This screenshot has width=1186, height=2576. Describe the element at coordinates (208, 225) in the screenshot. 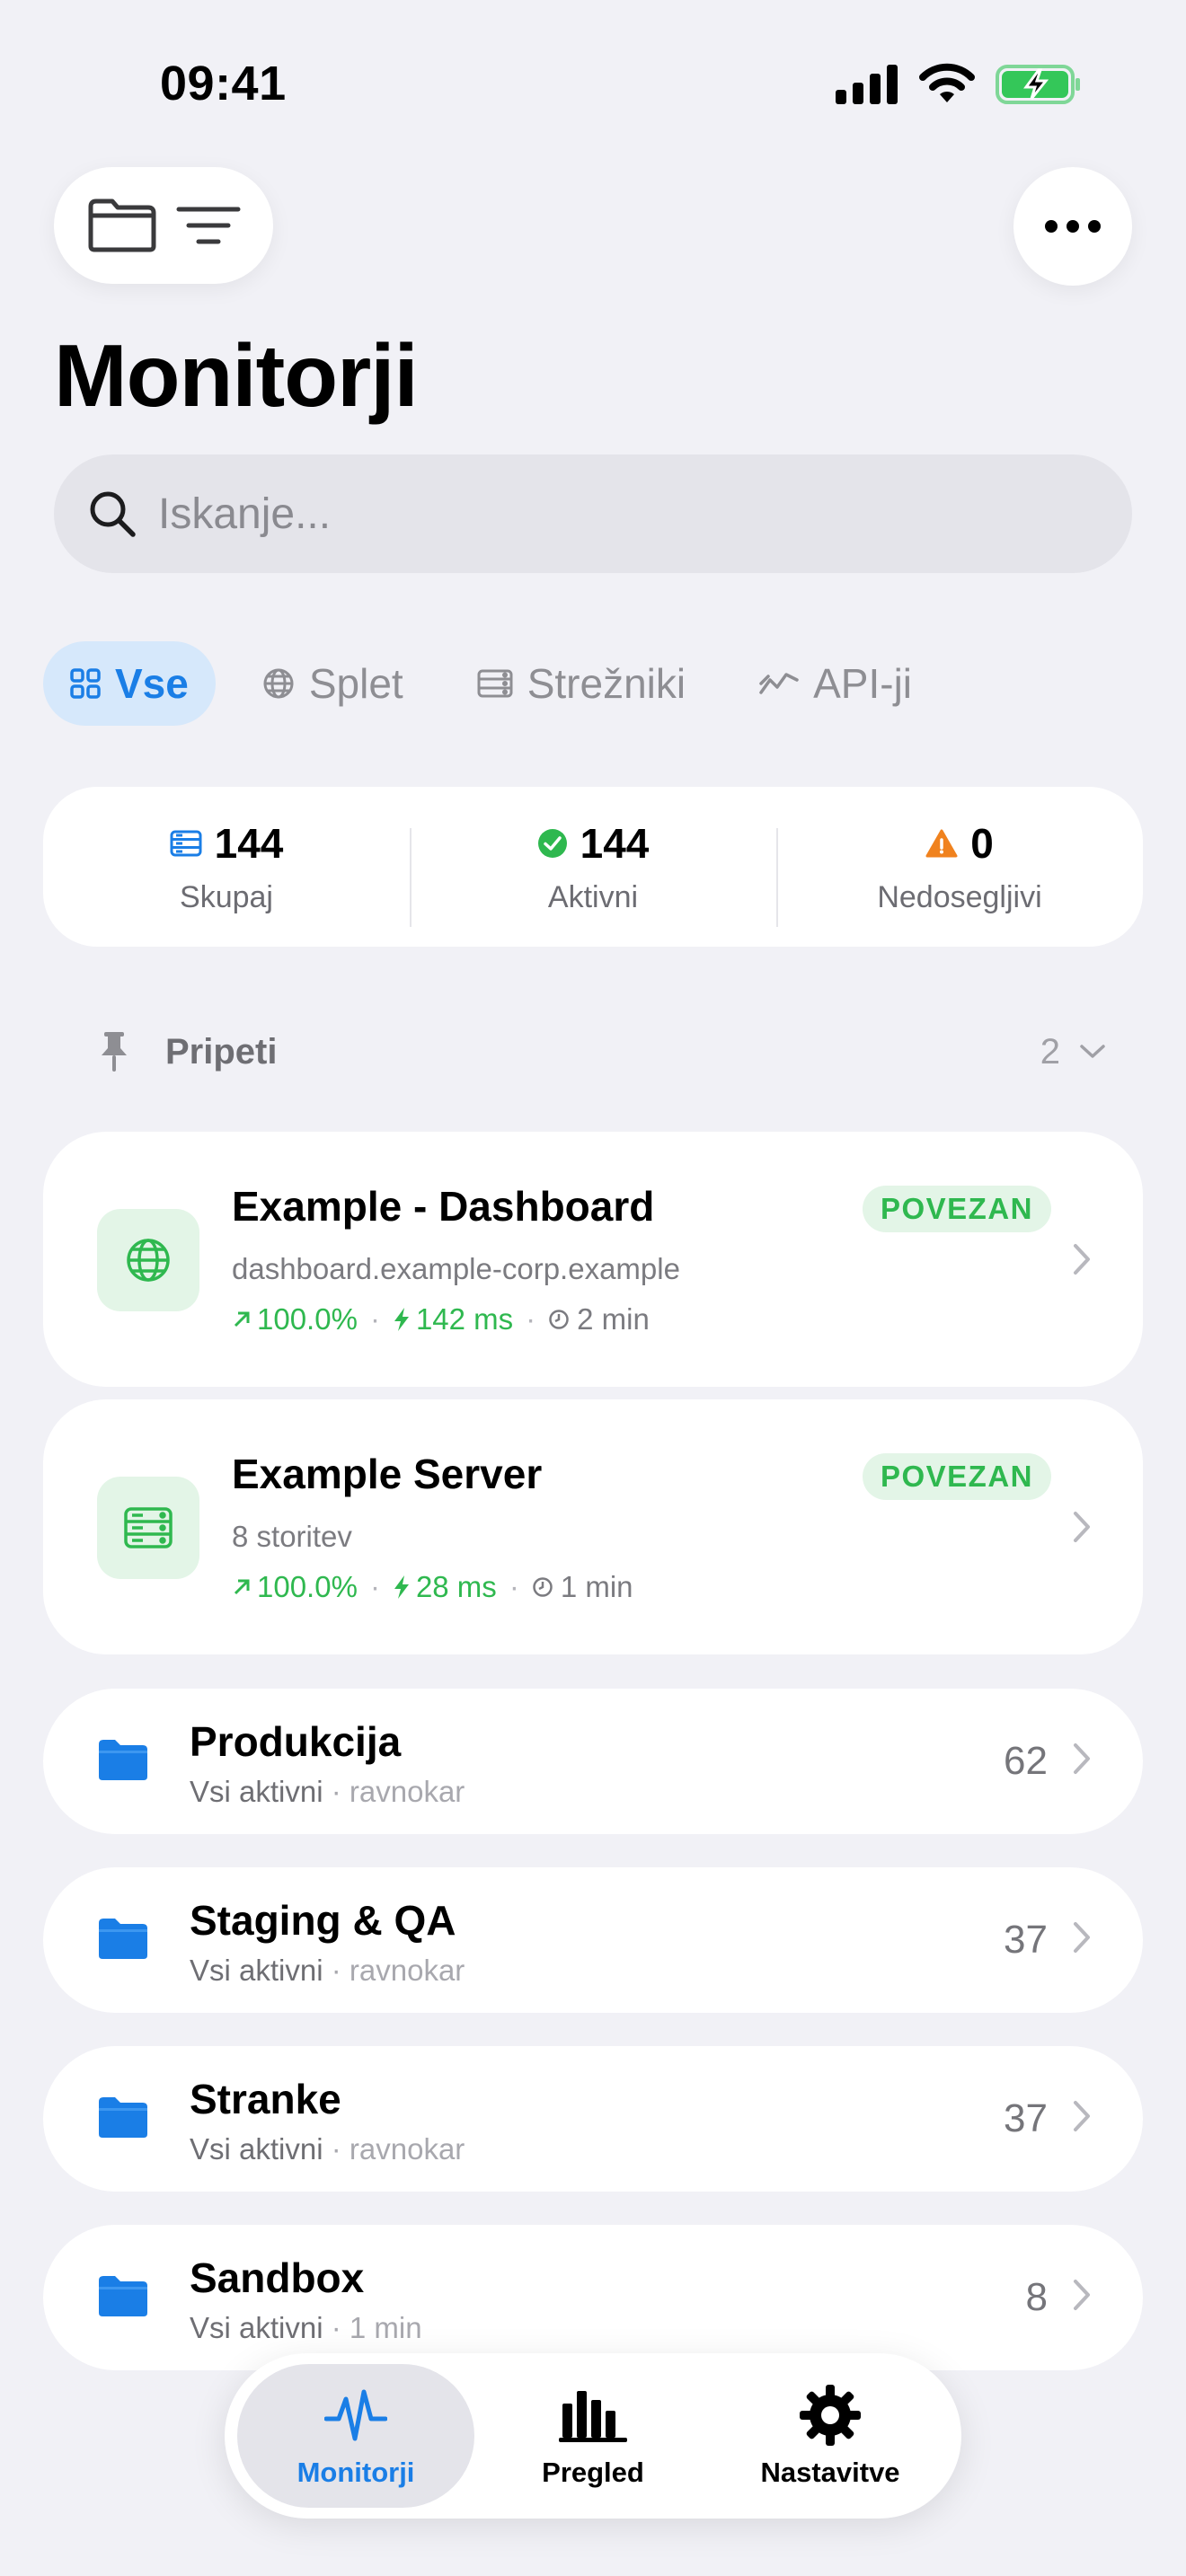

I see `filter-sort-icon` at that location.